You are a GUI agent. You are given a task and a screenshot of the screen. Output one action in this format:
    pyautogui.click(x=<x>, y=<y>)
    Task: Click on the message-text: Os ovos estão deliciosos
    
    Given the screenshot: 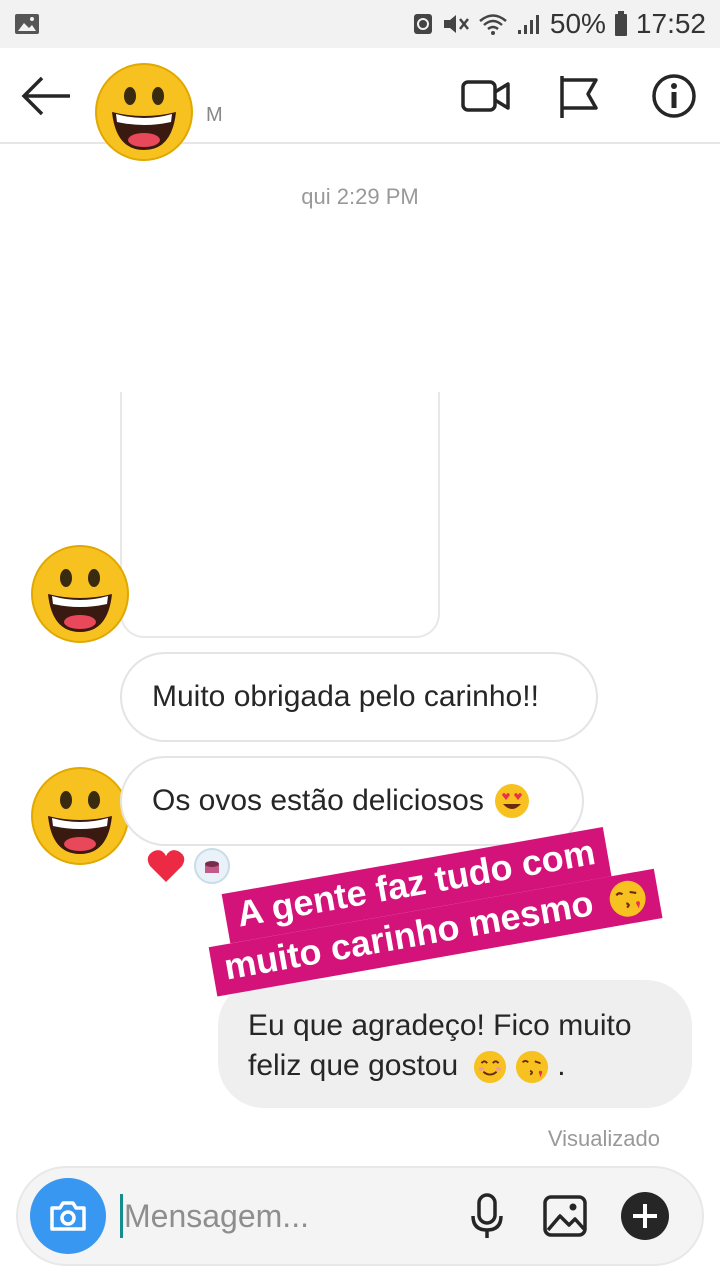 What is the action you would take?
    pyautogui.click(x=318, y=800)
    